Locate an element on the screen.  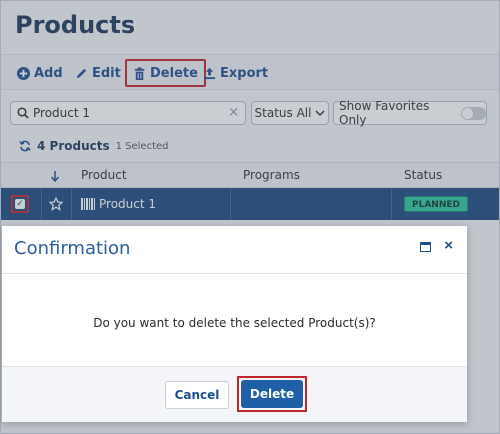
dialog-header: Confirmation × is located at coordinates (234, 250).